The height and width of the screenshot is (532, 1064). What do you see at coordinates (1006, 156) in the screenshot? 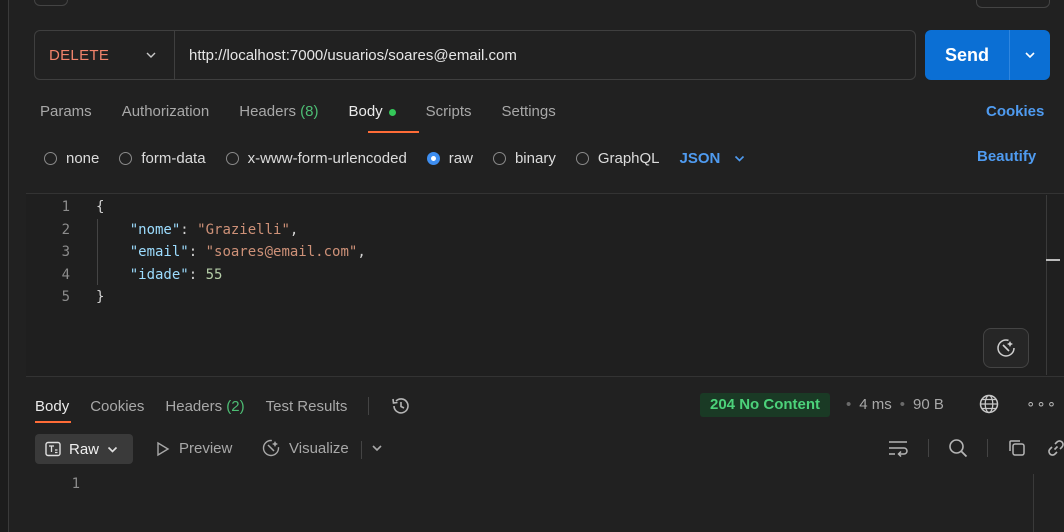
I see `beautify-button: Beautify` at bounding box center [1006, 156].